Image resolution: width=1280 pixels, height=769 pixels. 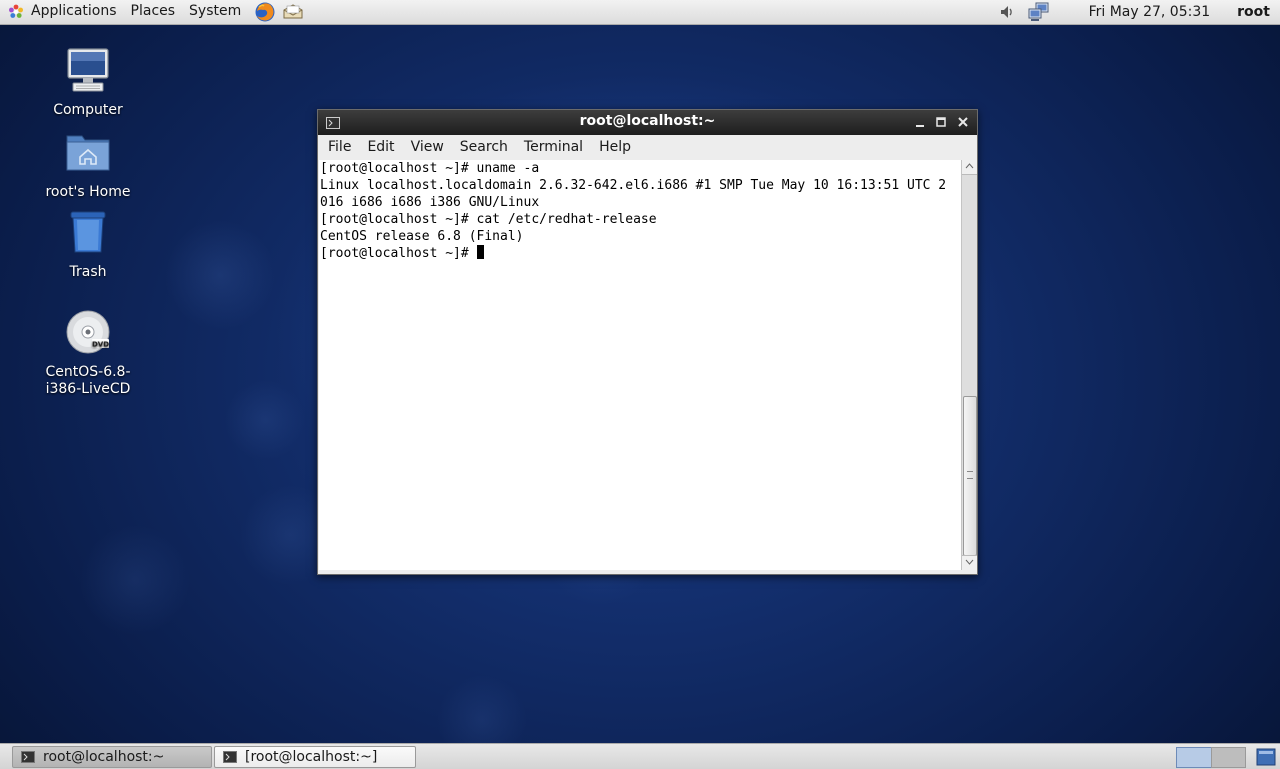 I want to click on scroll-thumb, so click(x=970, y=476).